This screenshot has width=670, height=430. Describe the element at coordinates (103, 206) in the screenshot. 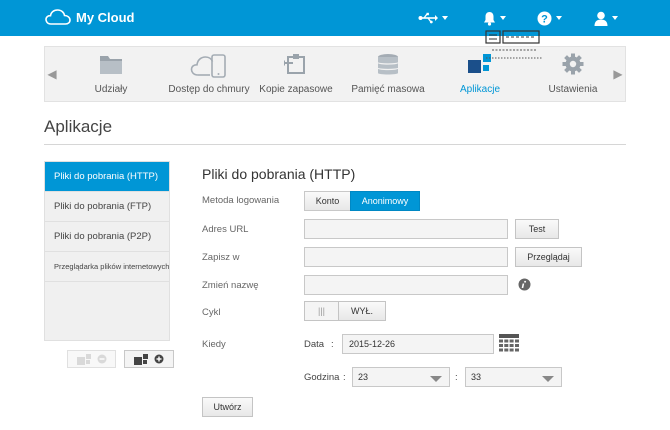

I see `sidebar-item-label: Pliki do pobrania (FTP)` at that location.